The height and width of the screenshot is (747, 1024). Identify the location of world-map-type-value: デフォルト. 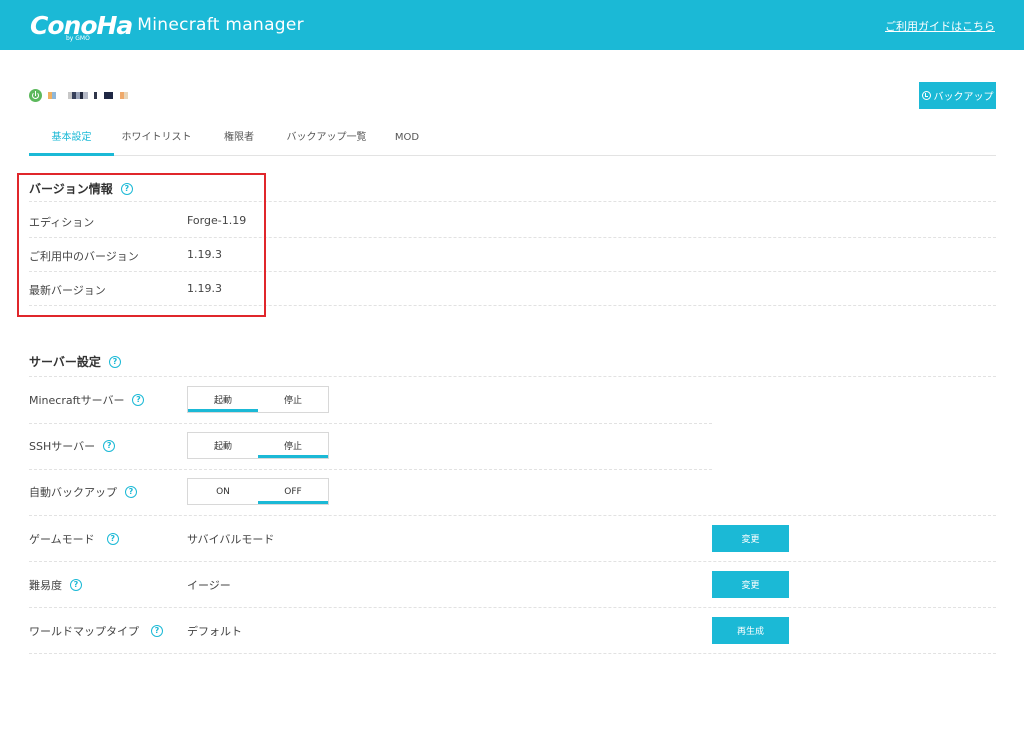
(214, 631).